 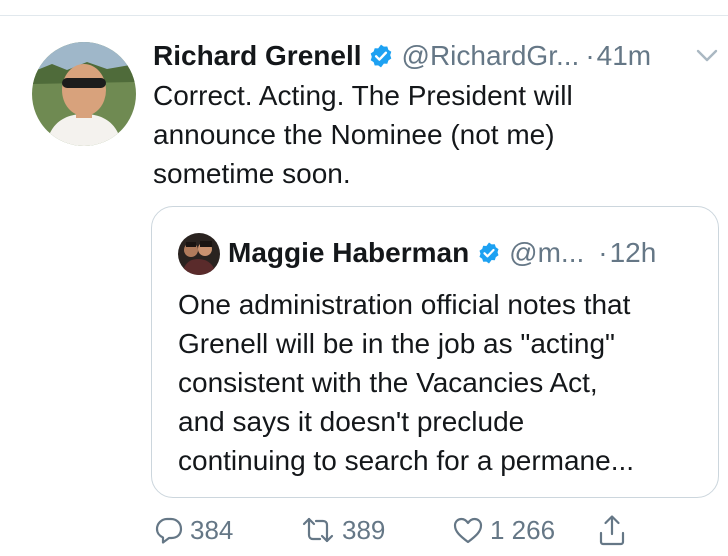 What do you see at coordinates (707, 56) in the screenshot?
I see `chevron-down-icon` at bounding box center [707, 56].